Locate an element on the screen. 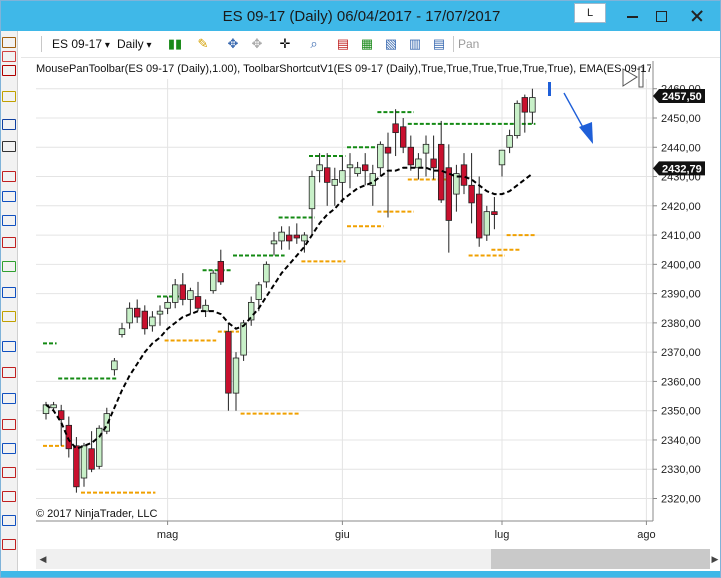 The width and height of the screenshot is (721, 578). y-tick-label: 2380,00 is located at coordinates (681, 324).